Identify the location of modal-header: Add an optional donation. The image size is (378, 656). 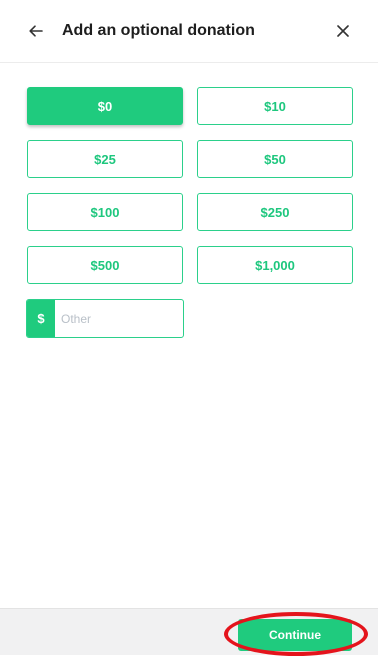
(189, 31).